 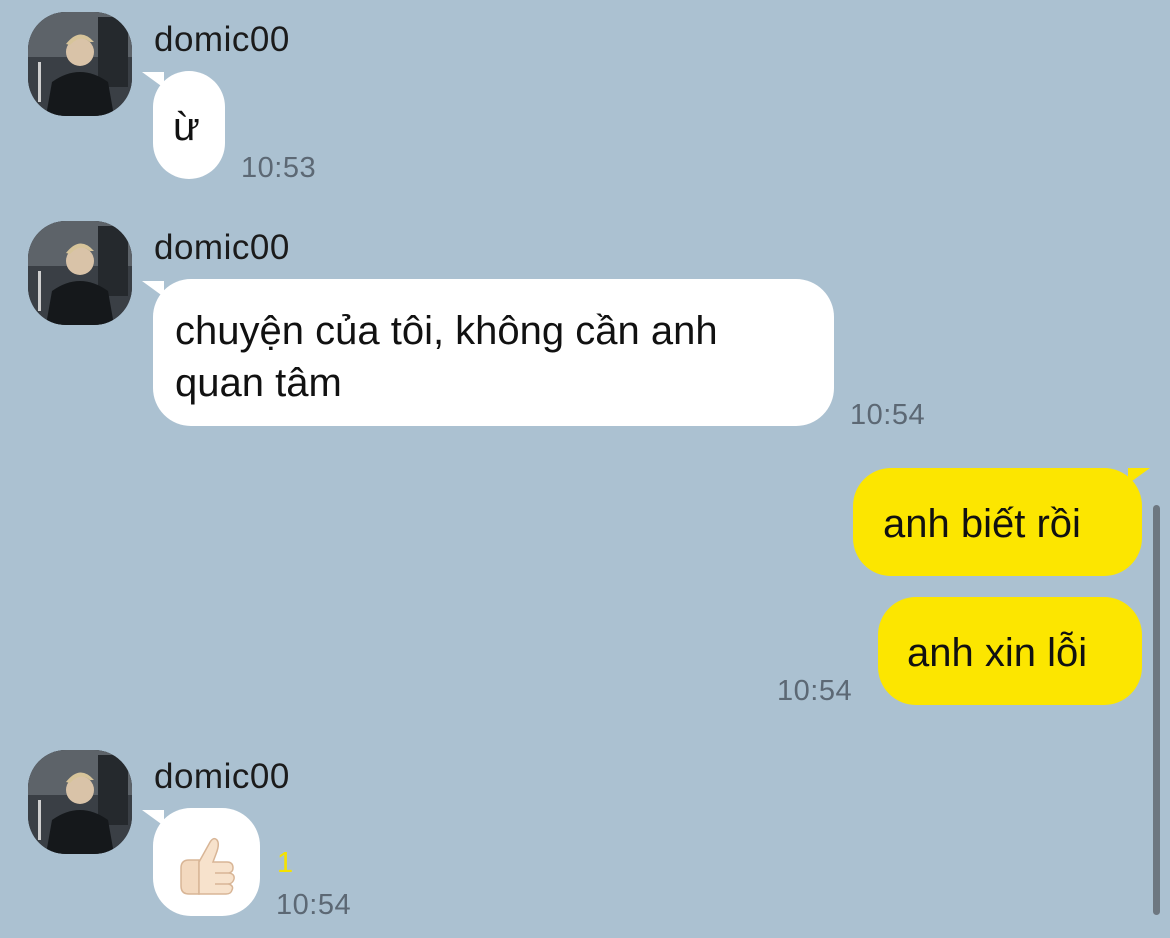 I want to click on message-bubble: chuyện của tôi, không cần anh quan tâm, so click(x=493, y=352).